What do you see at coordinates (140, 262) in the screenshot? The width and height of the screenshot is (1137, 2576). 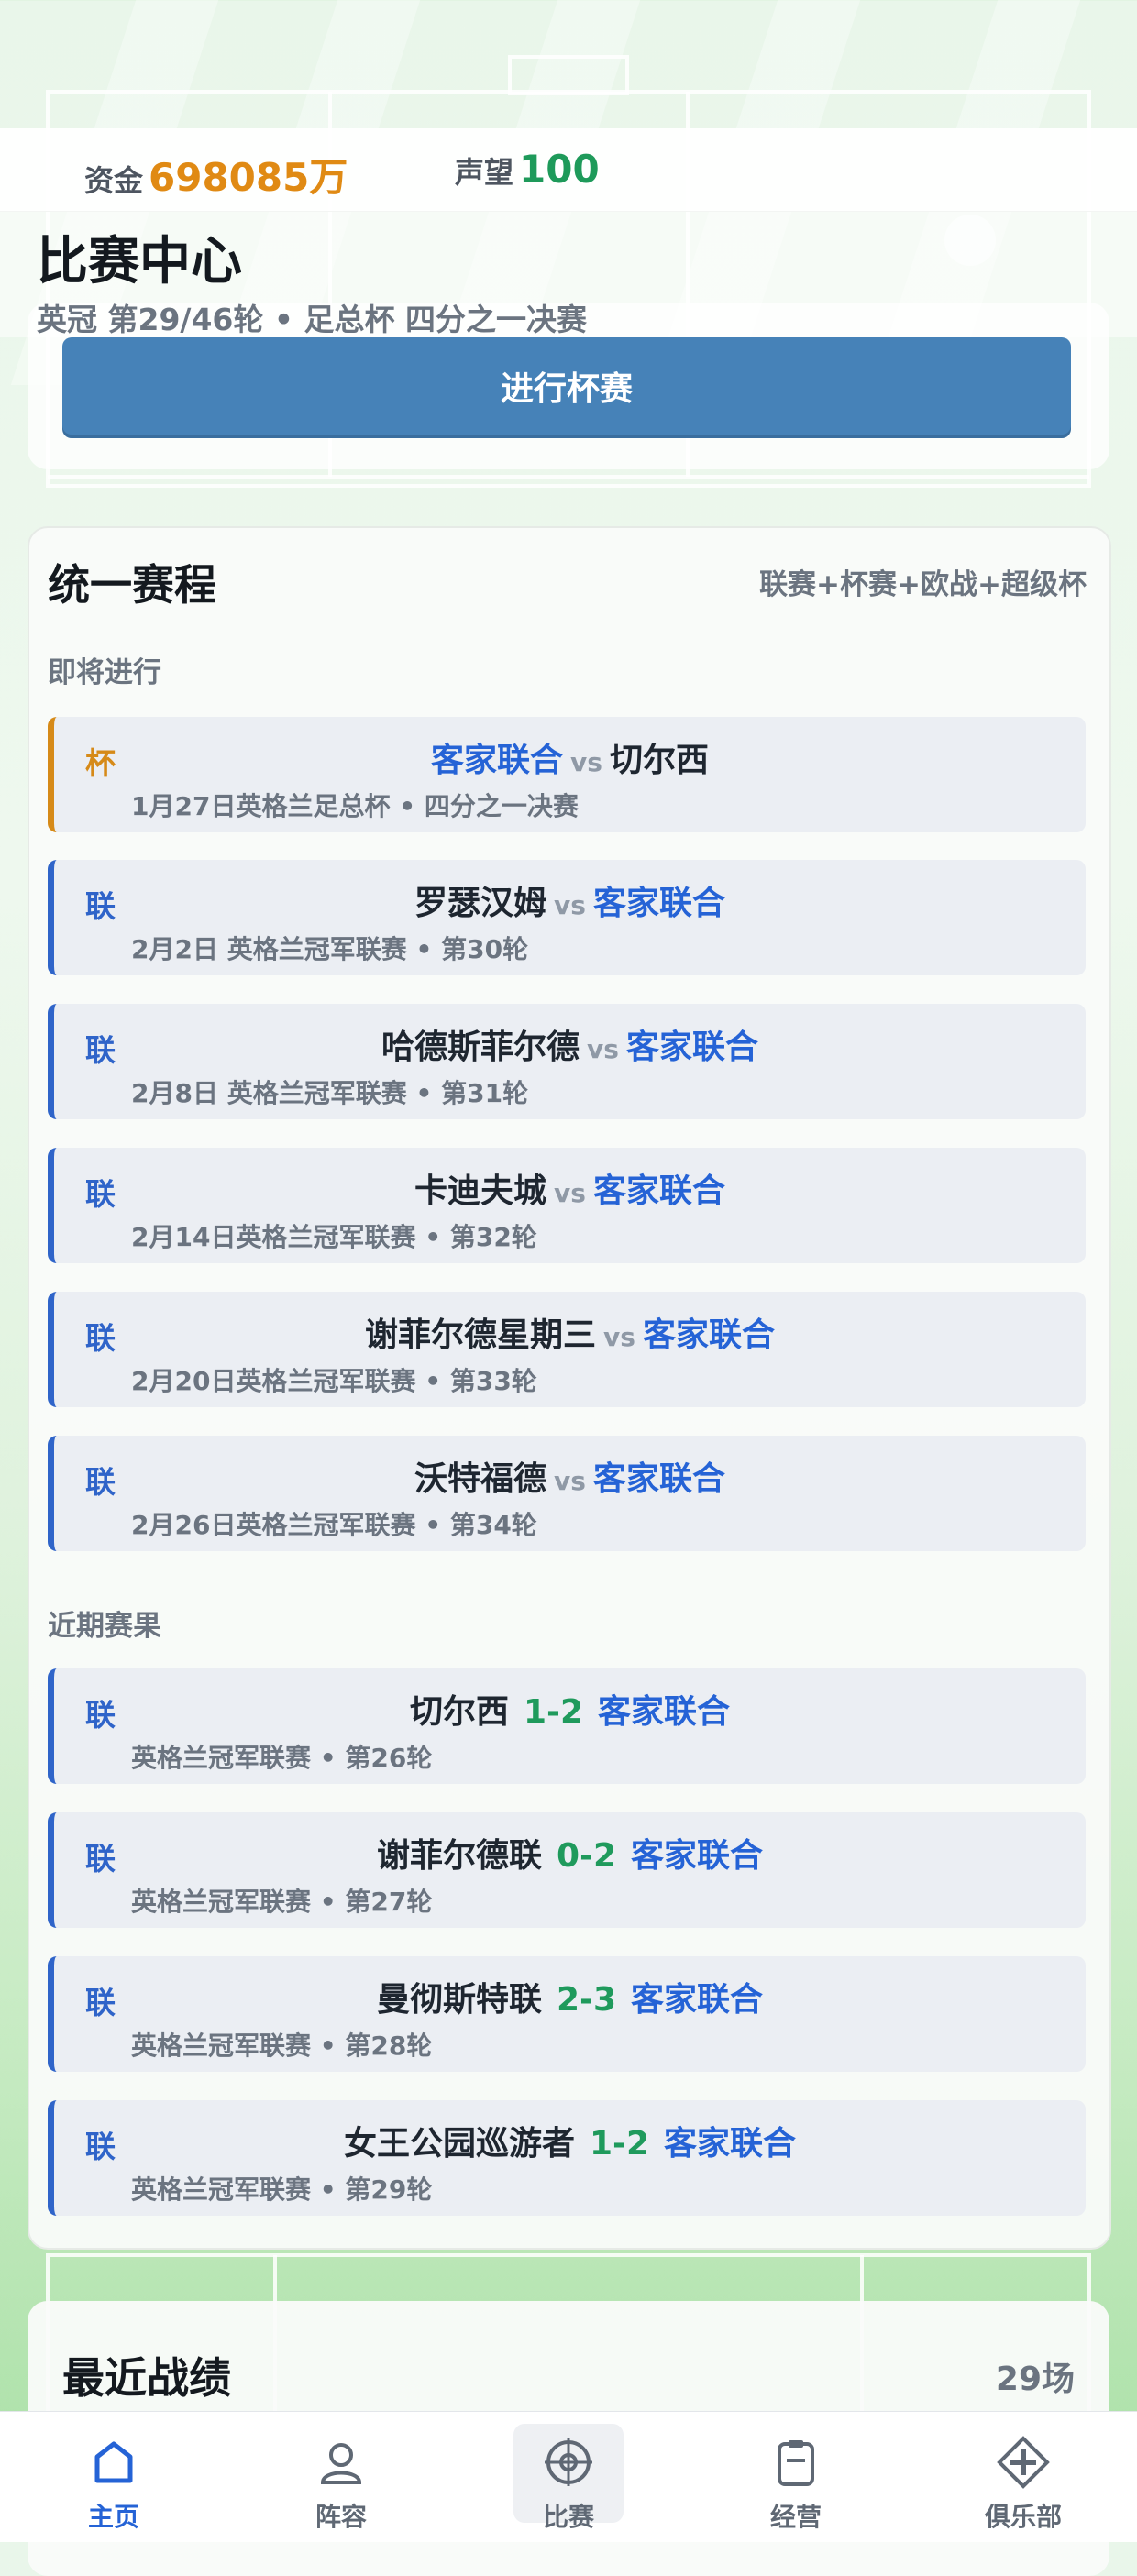 I see `page-title: 比赛中心` at bounding box center [140, 262].